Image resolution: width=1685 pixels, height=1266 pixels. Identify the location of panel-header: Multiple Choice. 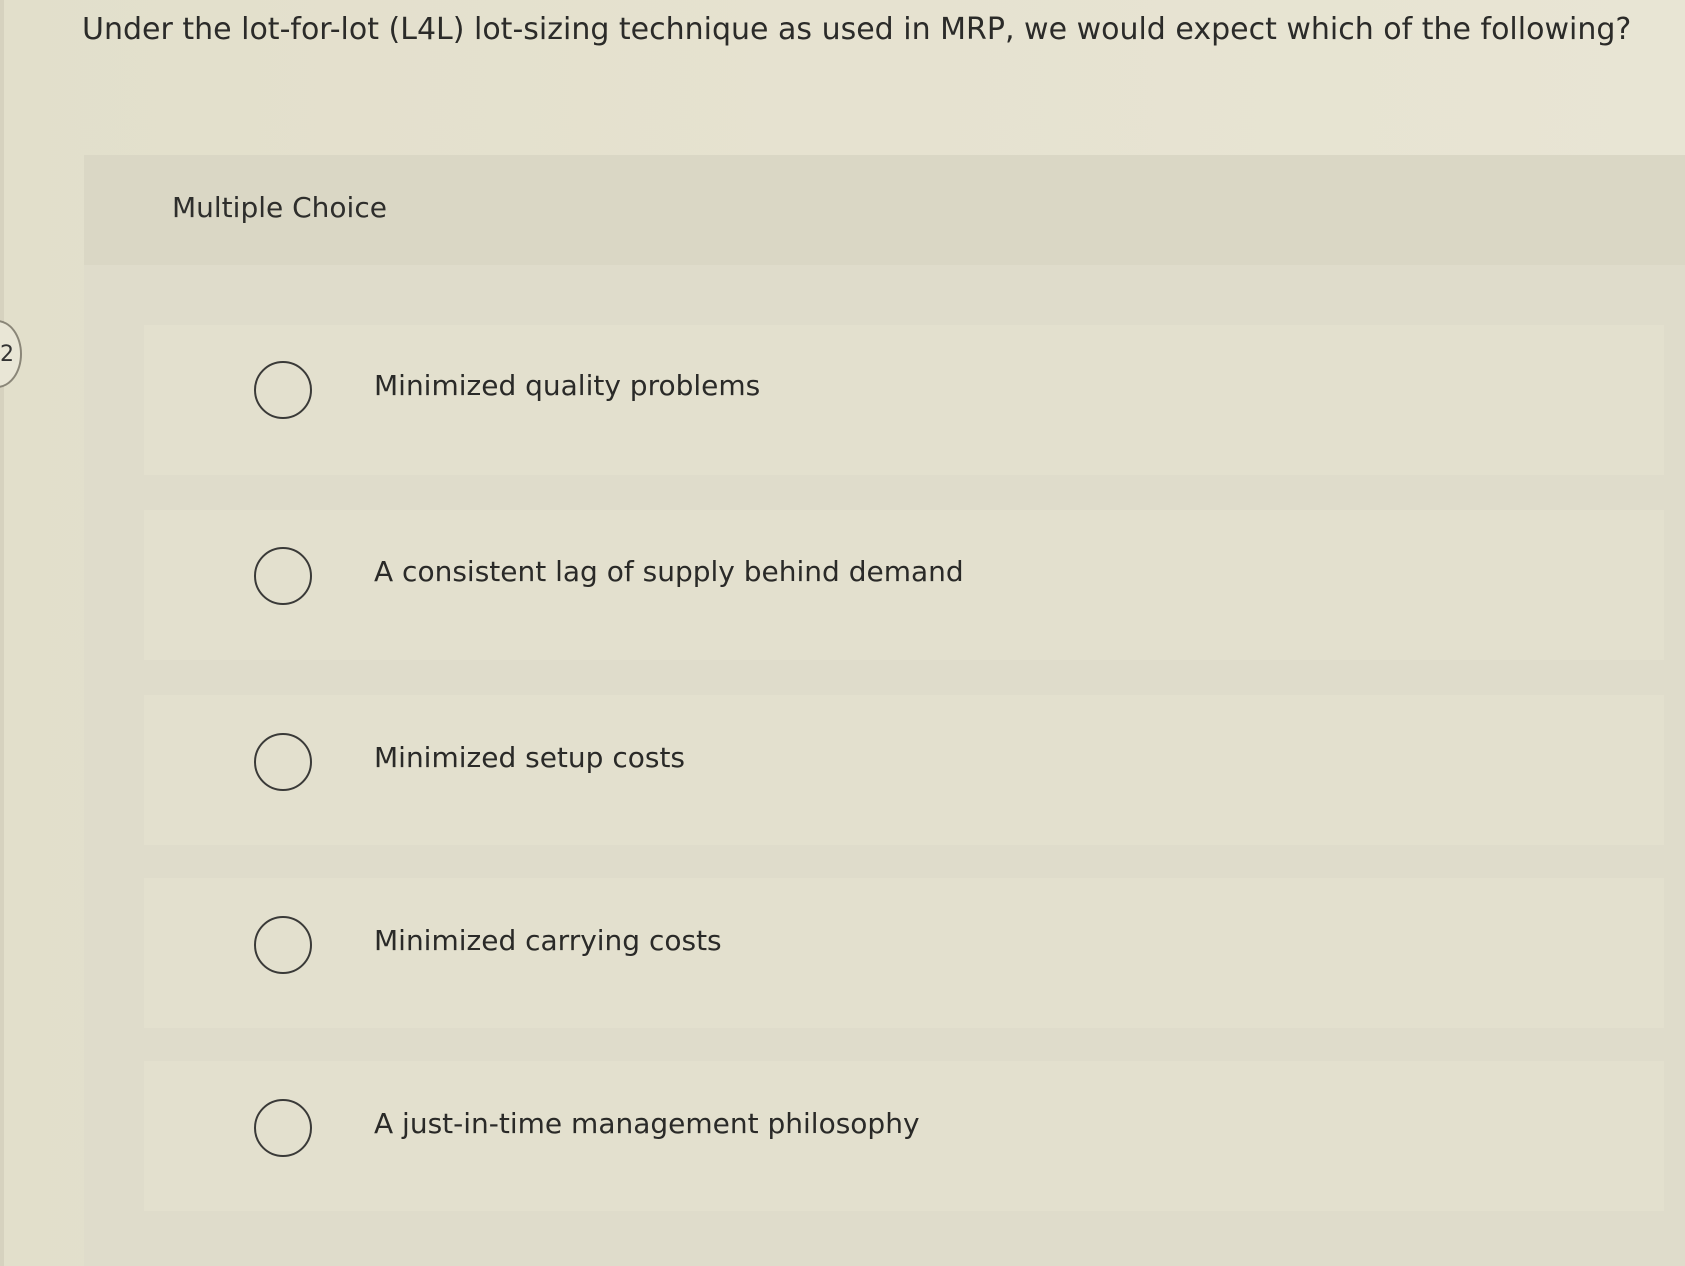
(884, 210).